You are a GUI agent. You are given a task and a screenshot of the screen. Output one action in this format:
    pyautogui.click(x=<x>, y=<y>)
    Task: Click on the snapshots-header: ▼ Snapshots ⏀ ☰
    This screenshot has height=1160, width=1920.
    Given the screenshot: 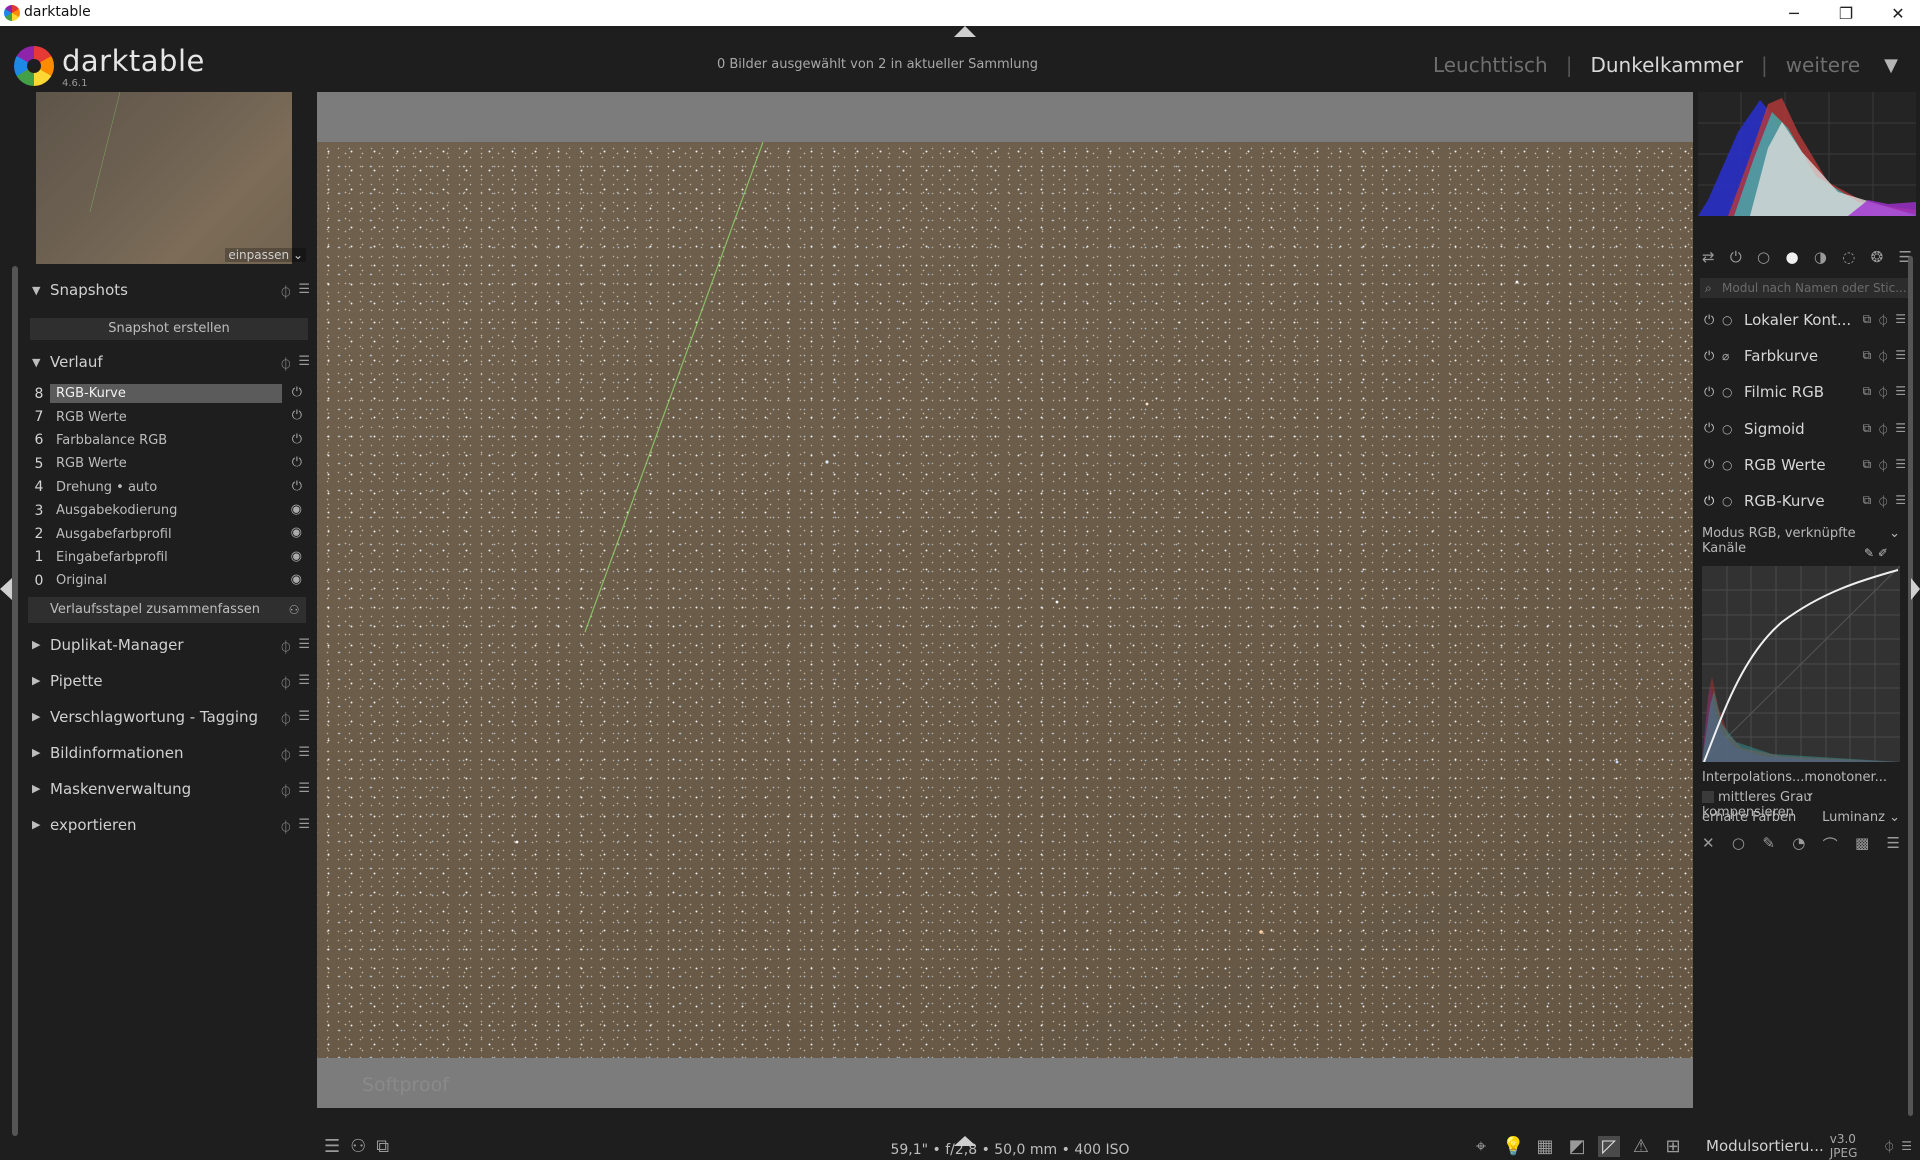 What is the action you would take?
    pyautogui.click(x=169, y=290)
    